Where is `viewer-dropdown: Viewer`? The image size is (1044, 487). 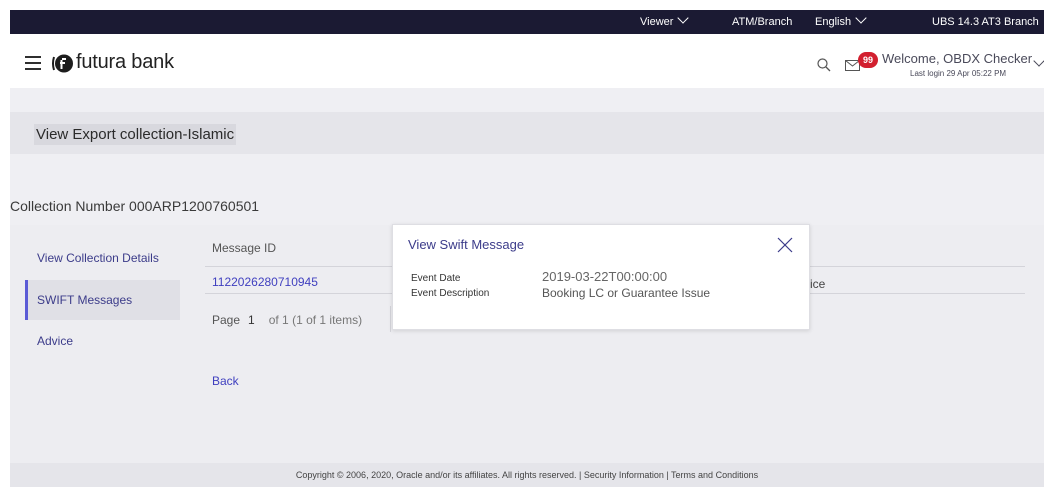
viewer-dropdown: Viewer is located at coordinates (665, 22).